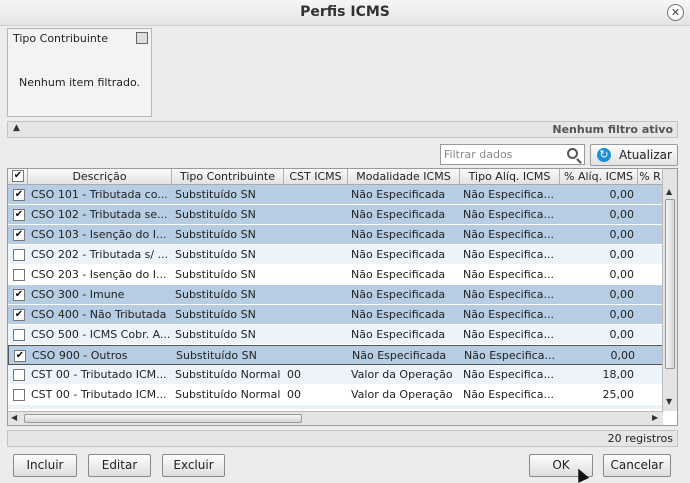 This screenshot has height=483, width=690. Describe the element at coordinates (404, 176) in the screenshot. I see `col-modalidade-icms: Modalidade ICMS` at that location.